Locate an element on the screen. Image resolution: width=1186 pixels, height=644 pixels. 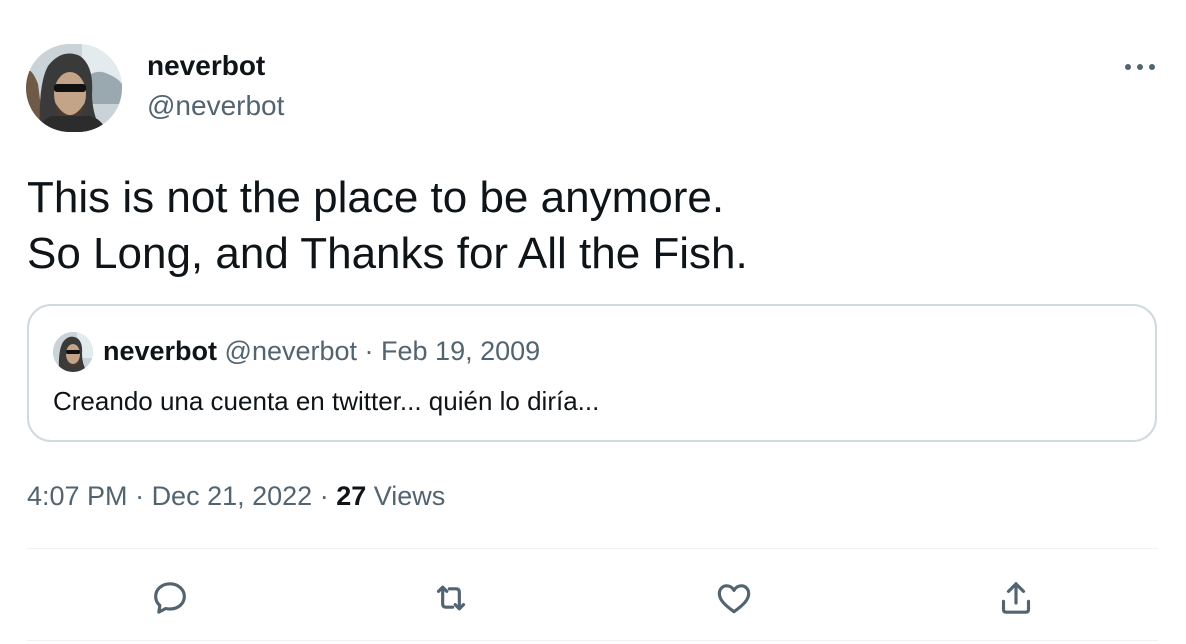
retweet-button is located at coordinates (451, 598).